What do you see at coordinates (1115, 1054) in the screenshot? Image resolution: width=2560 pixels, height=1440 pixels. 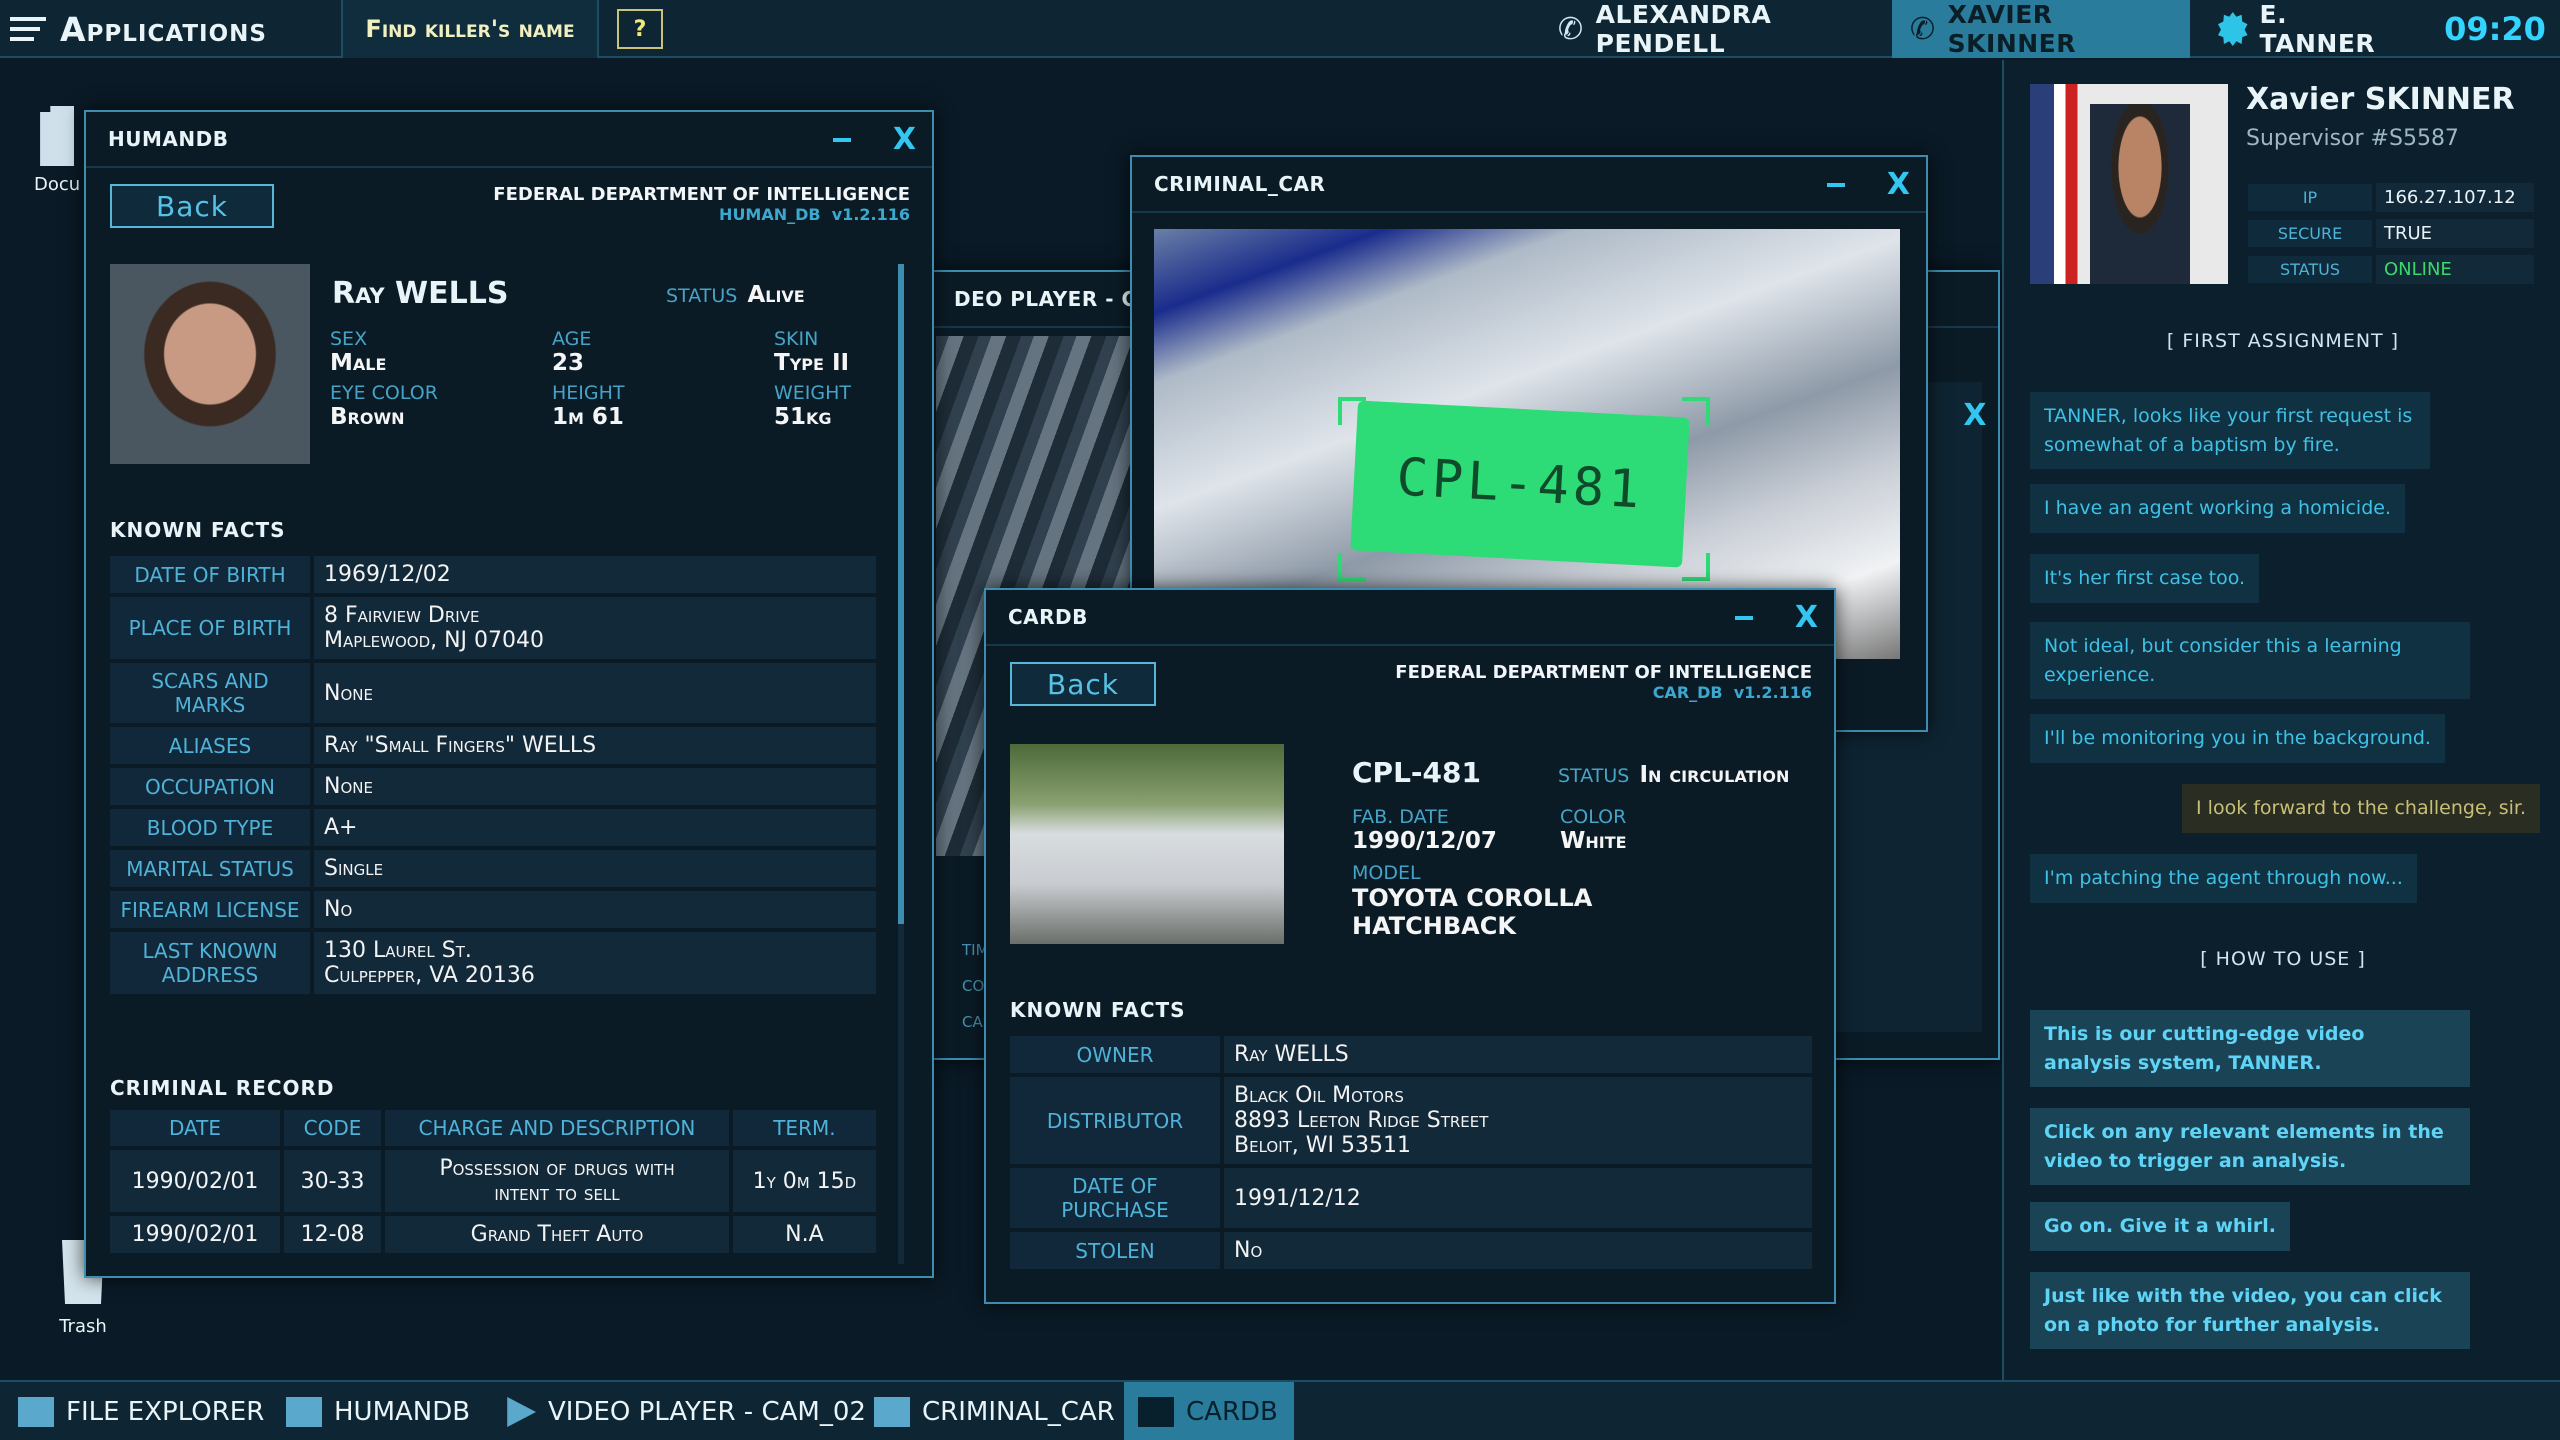 I see `fact-label: OWNER` at bounding box center [1115, 1054].